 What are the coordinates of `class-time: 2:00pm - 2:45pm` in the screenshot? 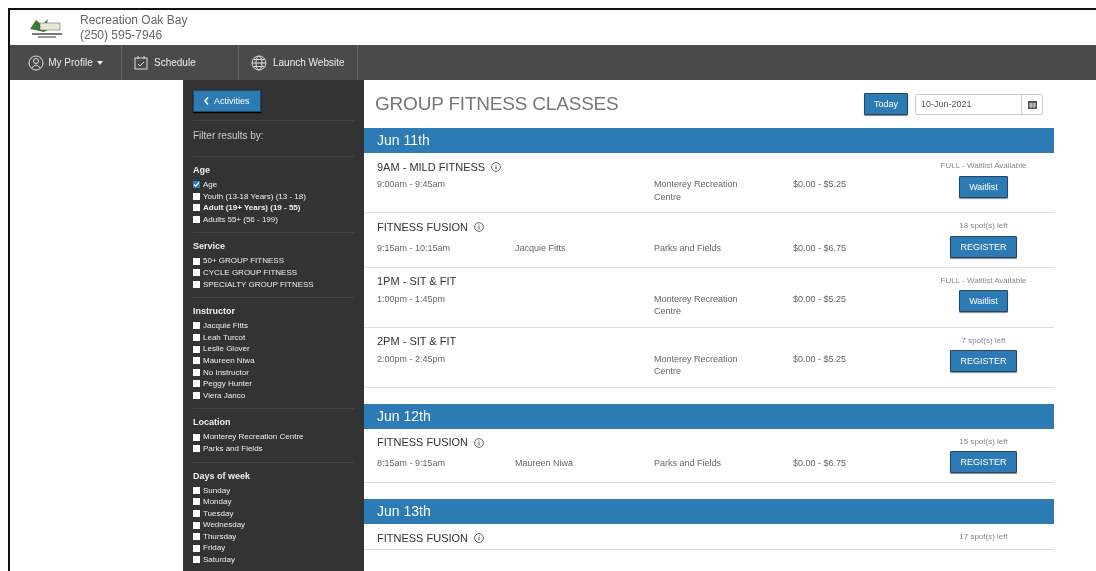 It's located at (412, 359).